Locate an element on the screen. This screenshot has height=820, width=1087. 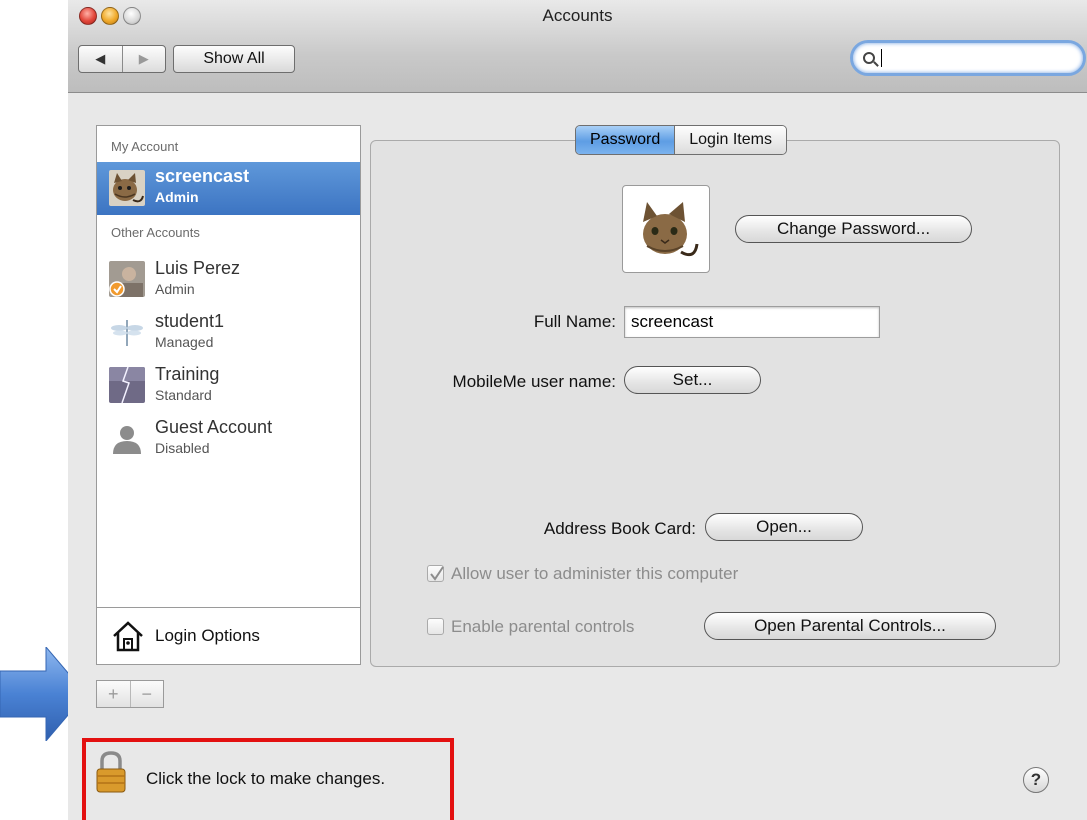
my-account-header: My Account is located at coordinates (145, 146).